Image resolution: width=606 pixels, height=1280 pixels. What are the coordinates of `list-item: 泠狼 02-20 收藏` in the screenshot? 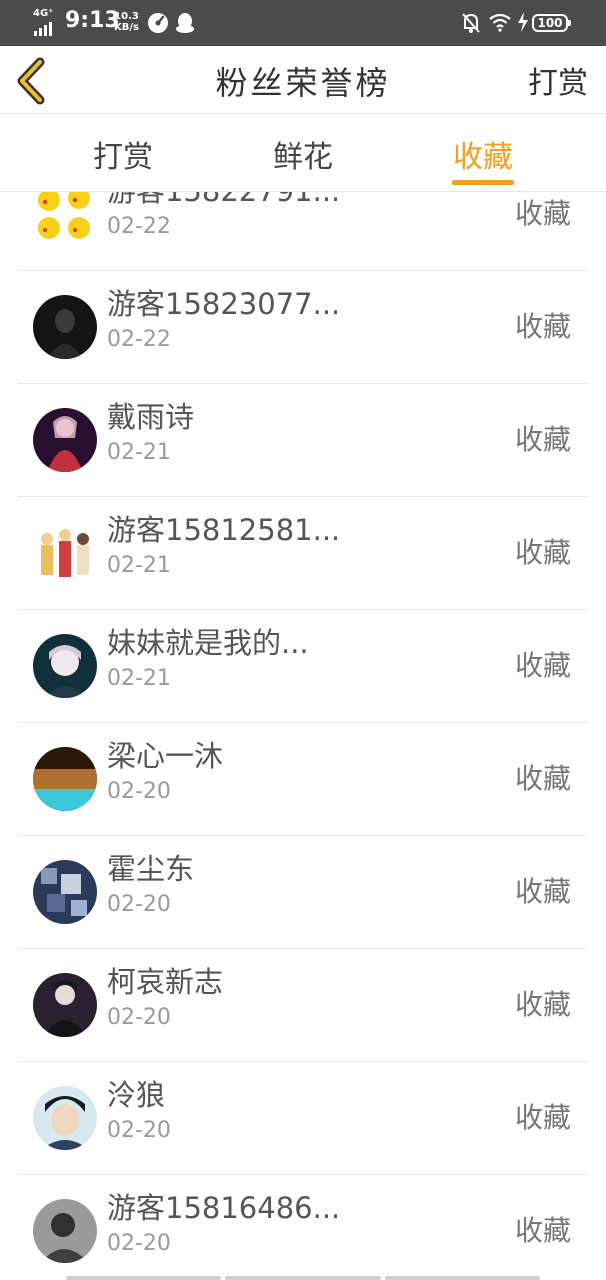 It's located at (303, 1118).